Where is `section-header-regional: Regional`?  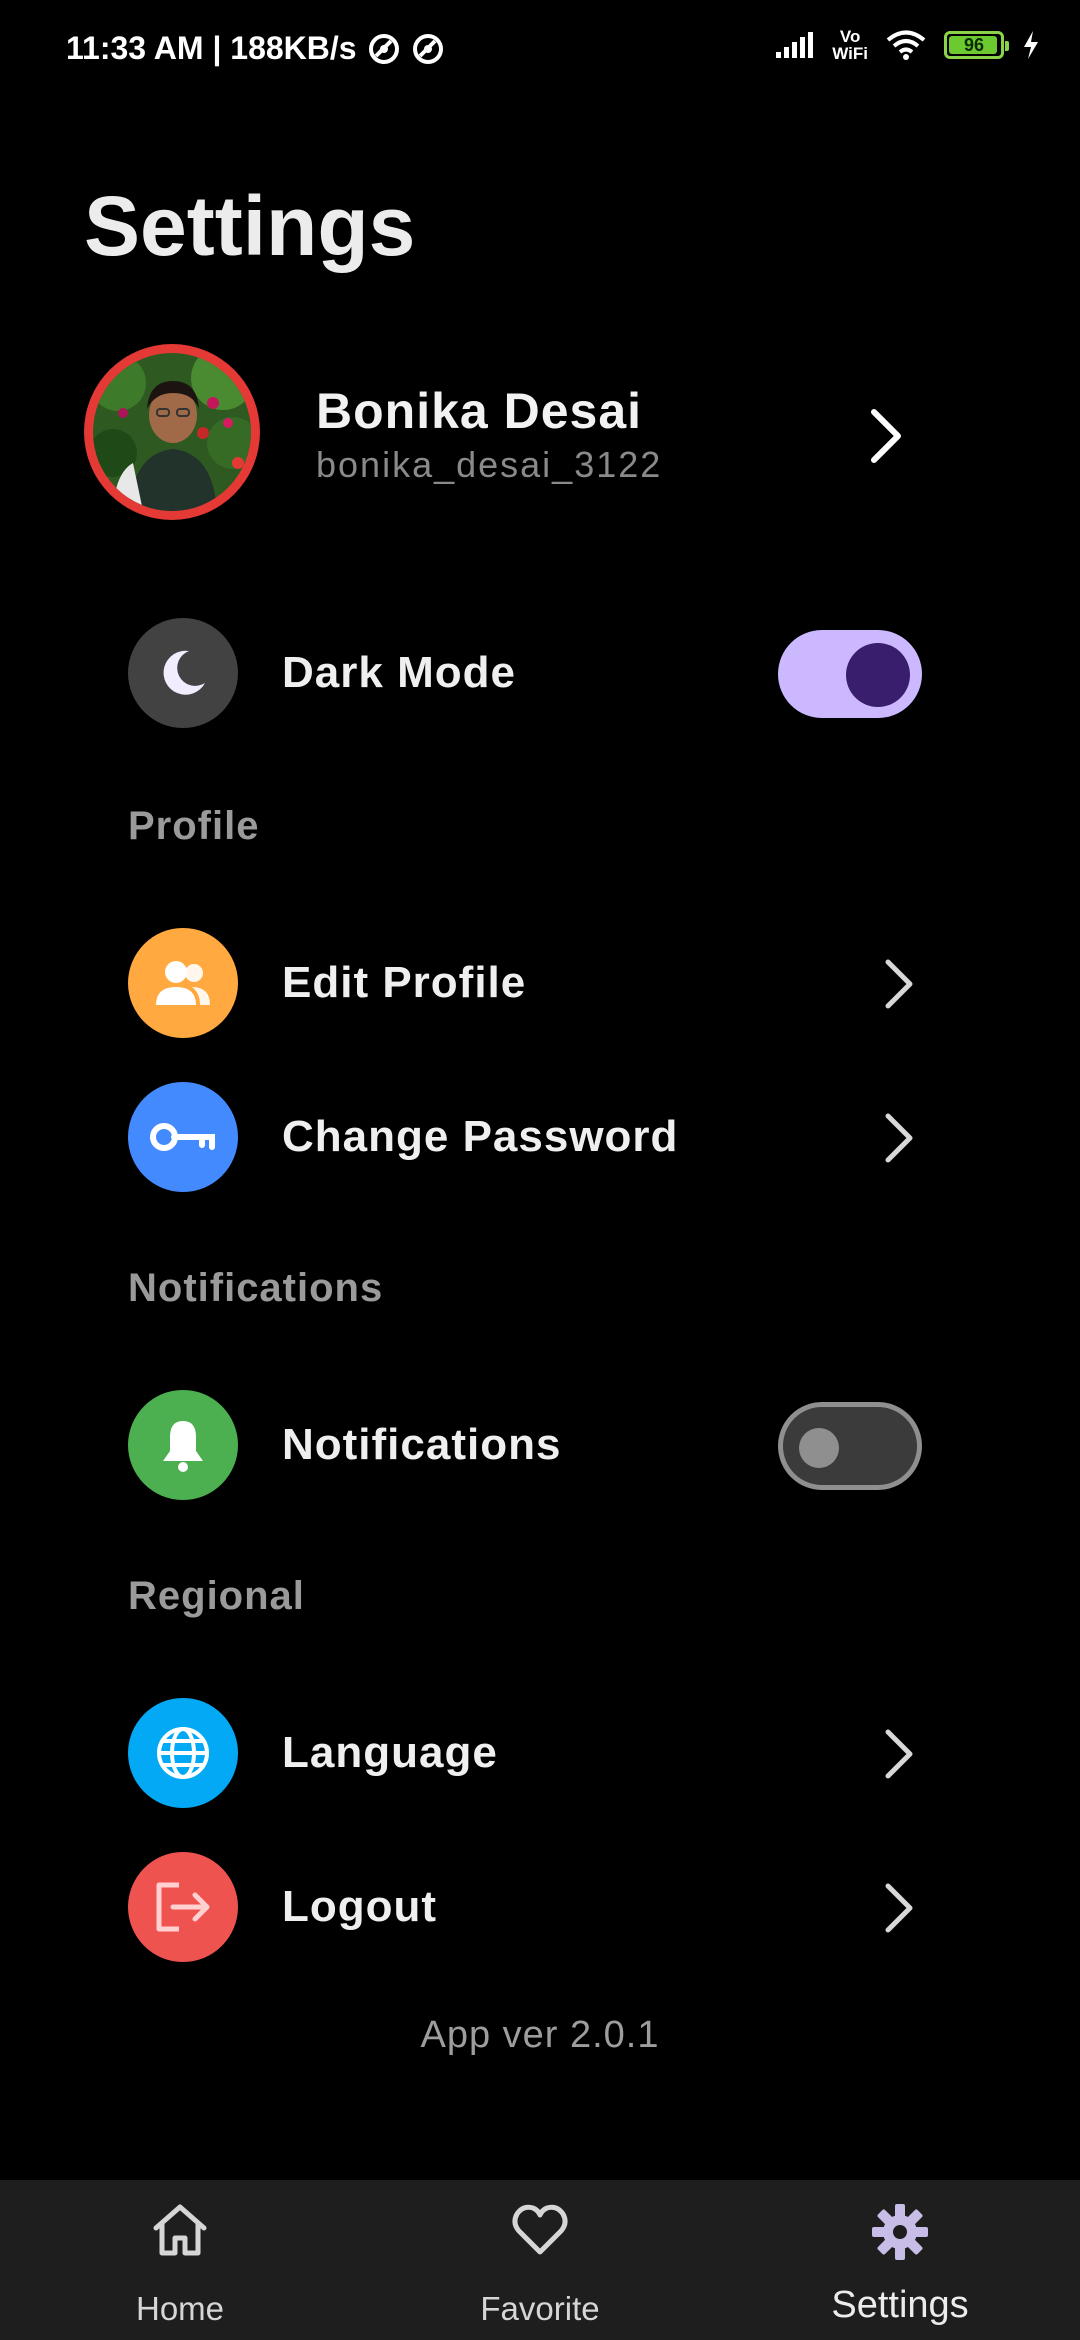
section-header-regional: Regional is located at coordinates (216, 1596).